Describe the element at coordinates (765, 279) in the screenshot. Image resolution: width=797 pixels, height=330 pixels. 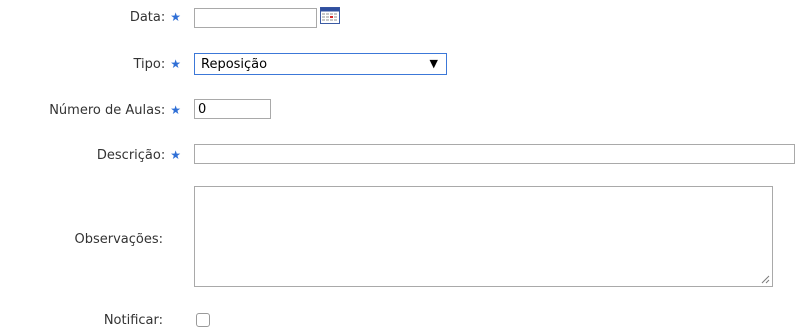
I see `resize-grip-icon` at that location.